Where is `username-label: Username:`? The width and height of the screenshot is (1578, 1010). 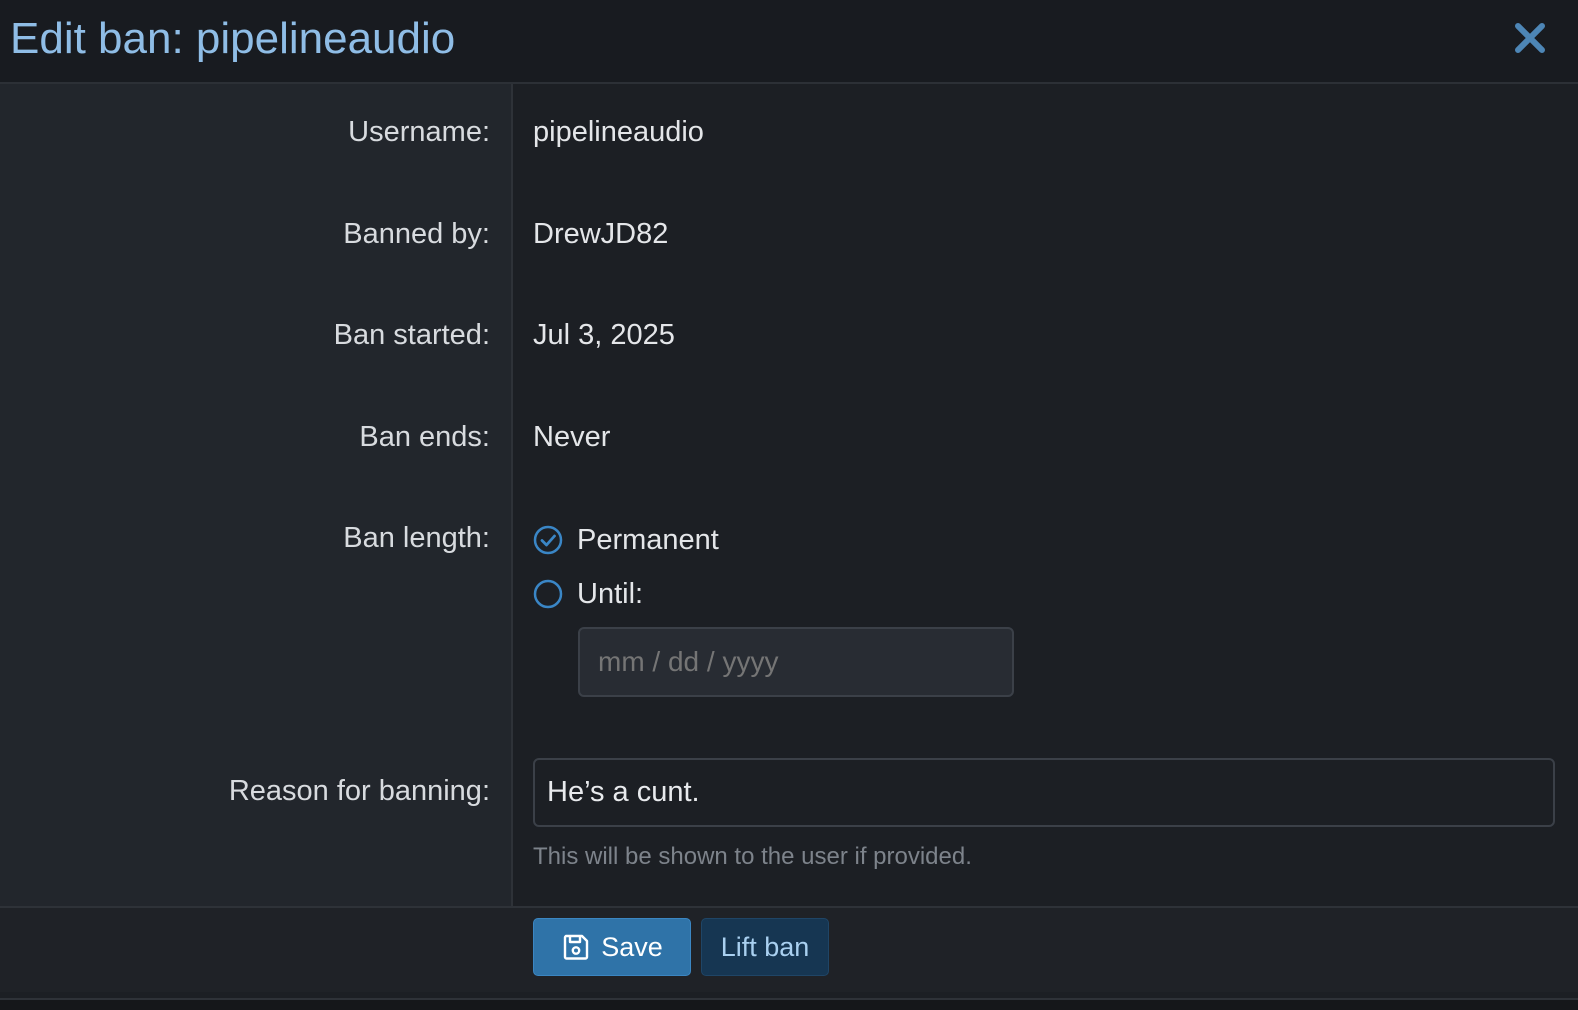 username-label: Username: is located at coordinates (419, 132).